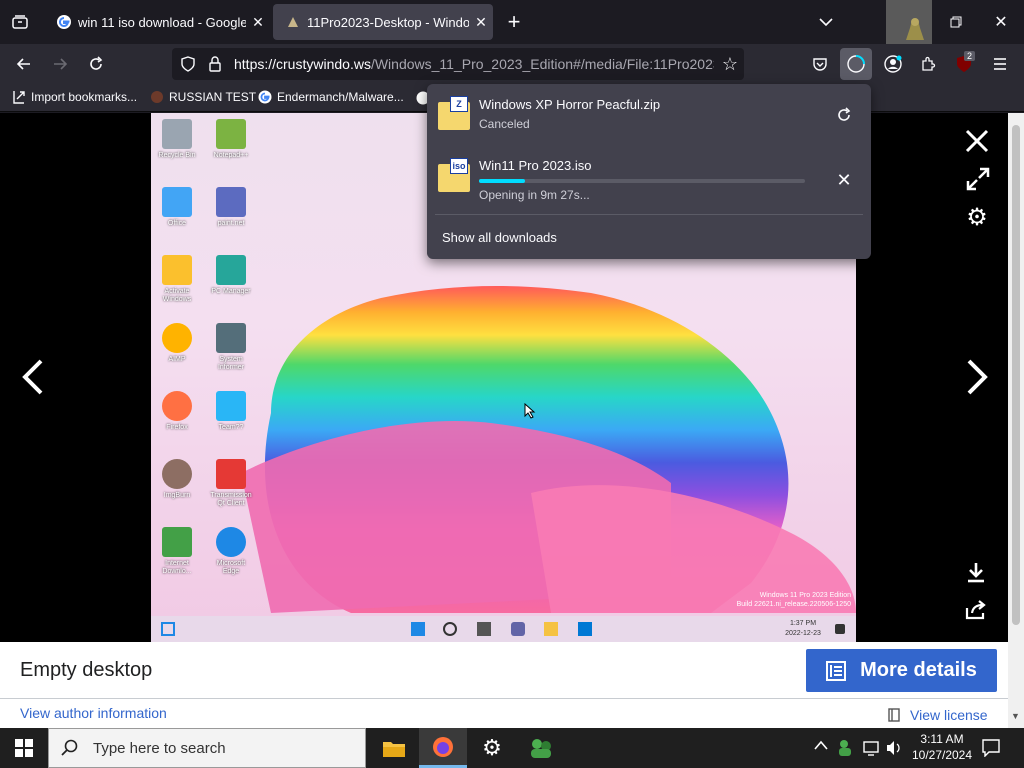 This screenshot has height=768, width=1024. Describe the element at coordinates (803, 628) in the screenshot. I see `desktop-clock: 1:37 PM 2022-12-23` at that location.